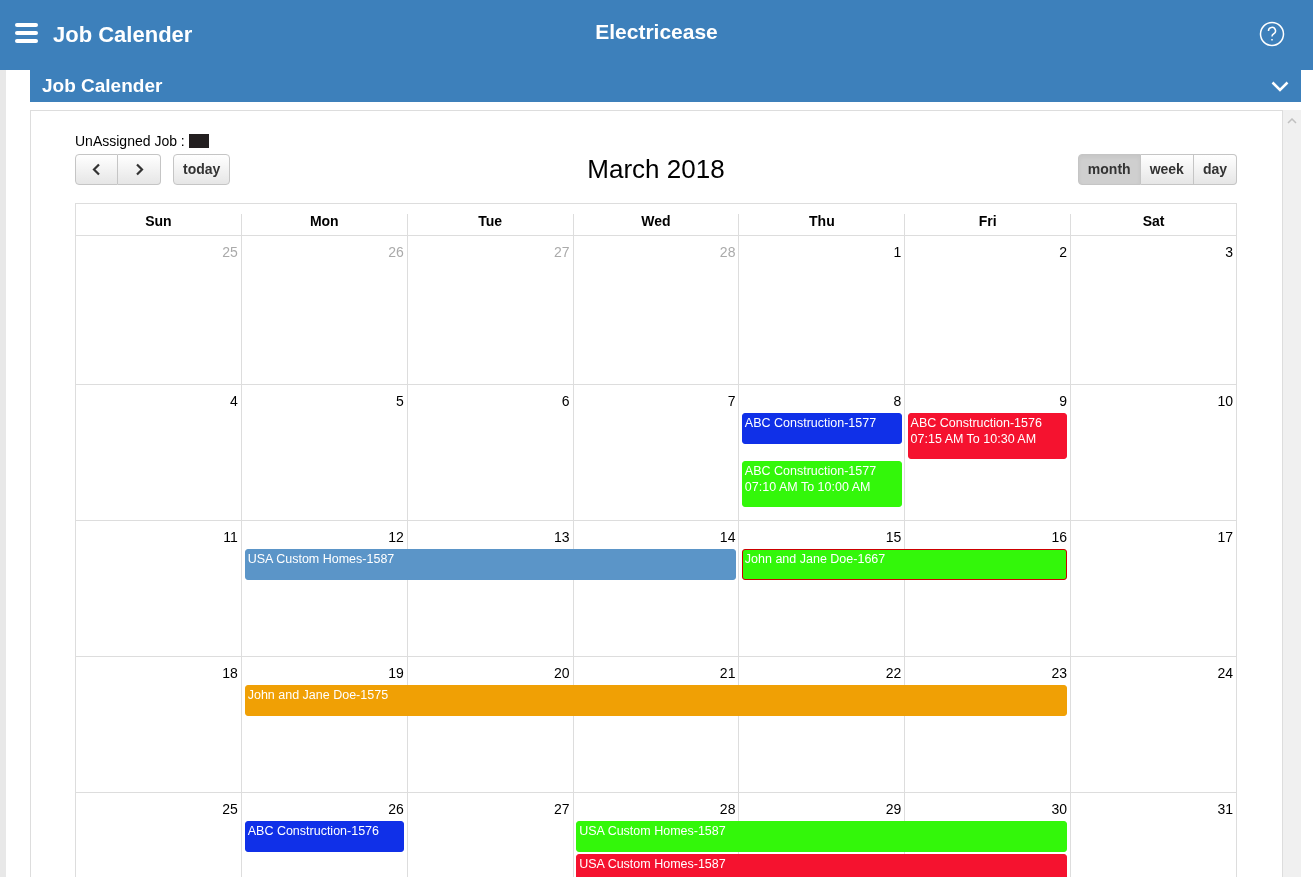  What do you see at coordinates (822, 221) in the screenshot?
I see `weekday-header: Thu` at bounding box center [822, 221].